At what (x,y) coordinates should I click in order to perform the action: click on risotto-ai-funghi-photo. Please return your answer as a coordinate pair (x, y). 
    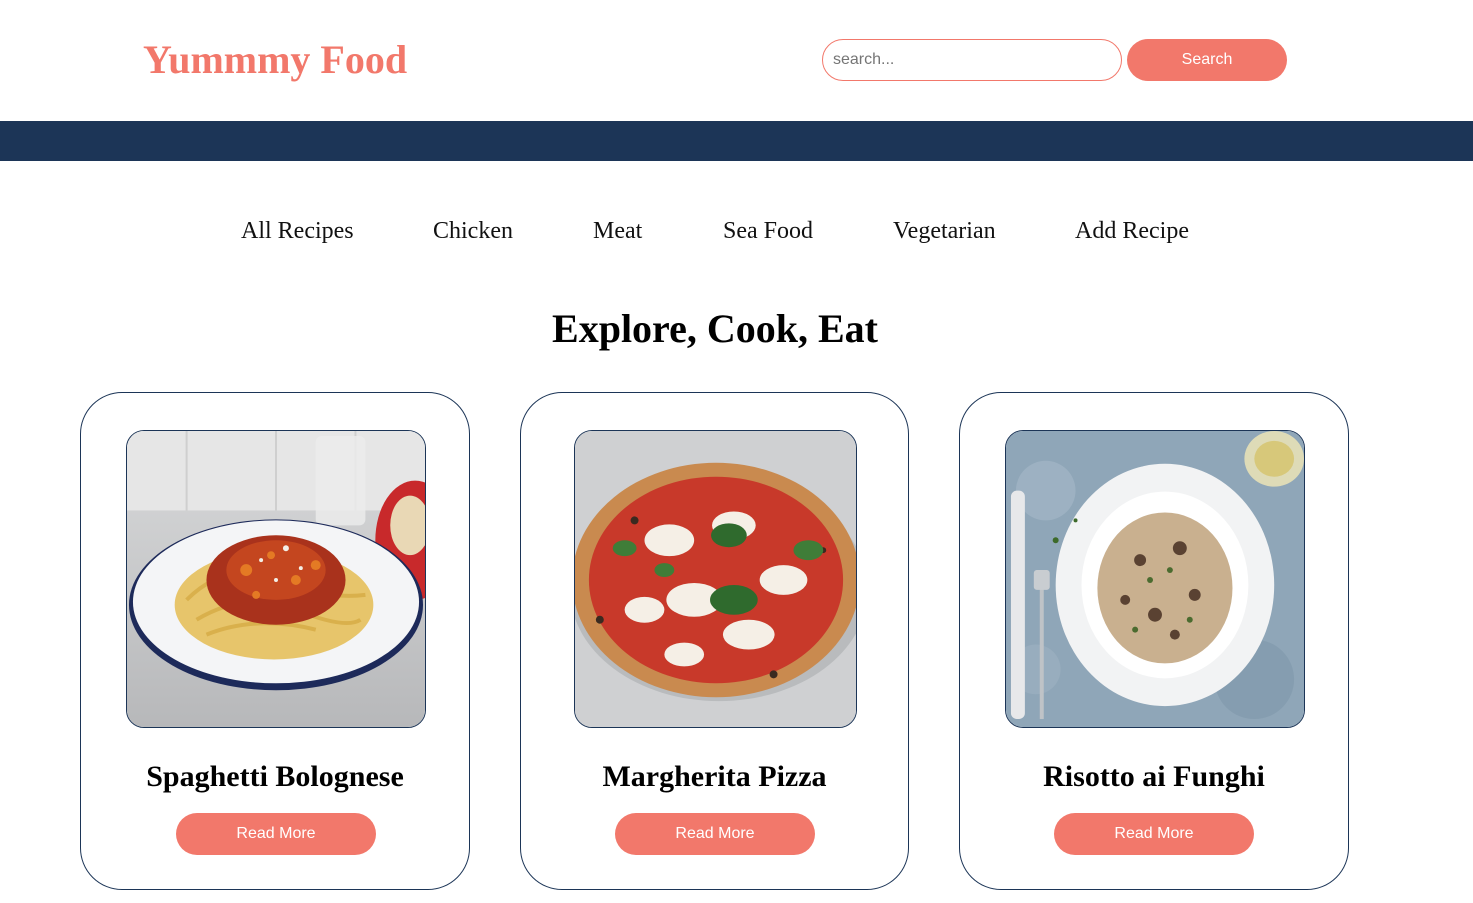
    Looking at the image, I should click on (1155, 579).